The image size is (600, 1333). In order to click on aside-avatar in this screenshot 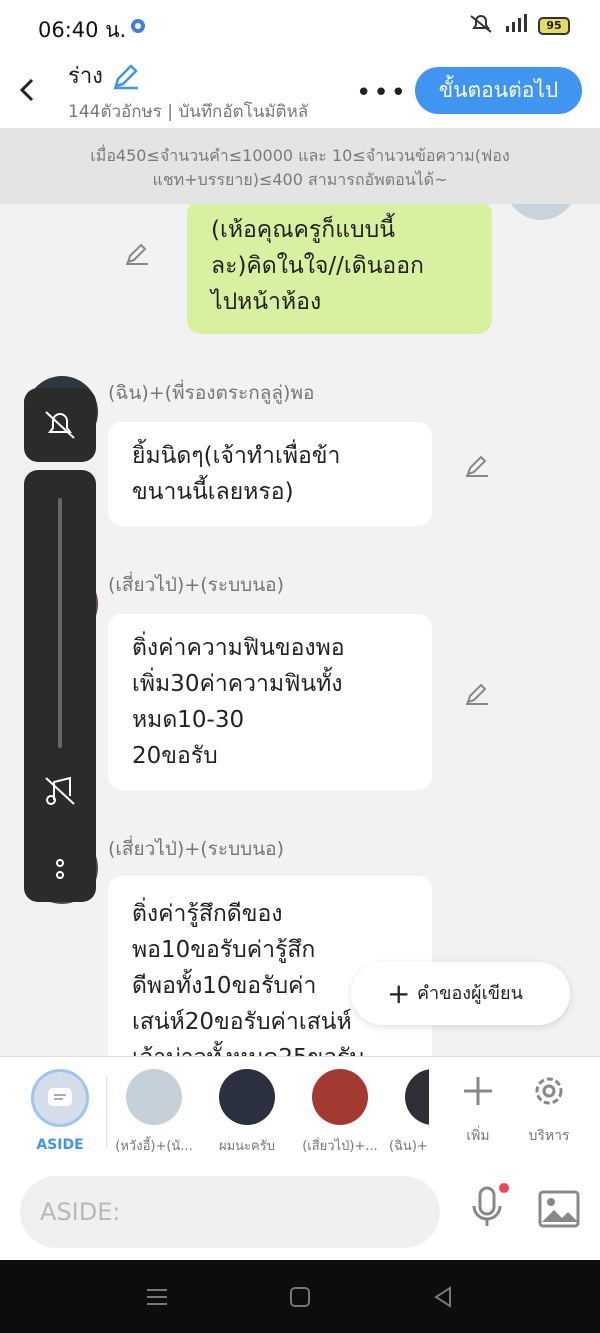, I will do `click(60, 1098)`.